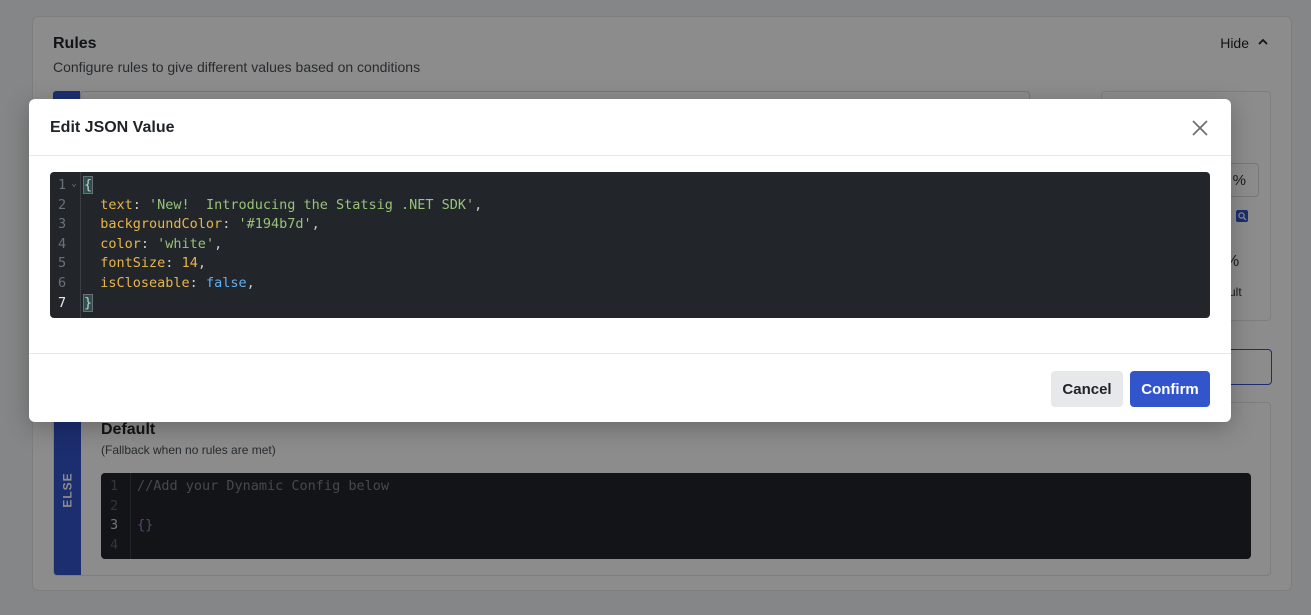 This screenshot has height=615, width=1311. What do you see at coordinates (62, 224) in the screenshot?
I see `line-number: 3` at bounding box center [62, 224].